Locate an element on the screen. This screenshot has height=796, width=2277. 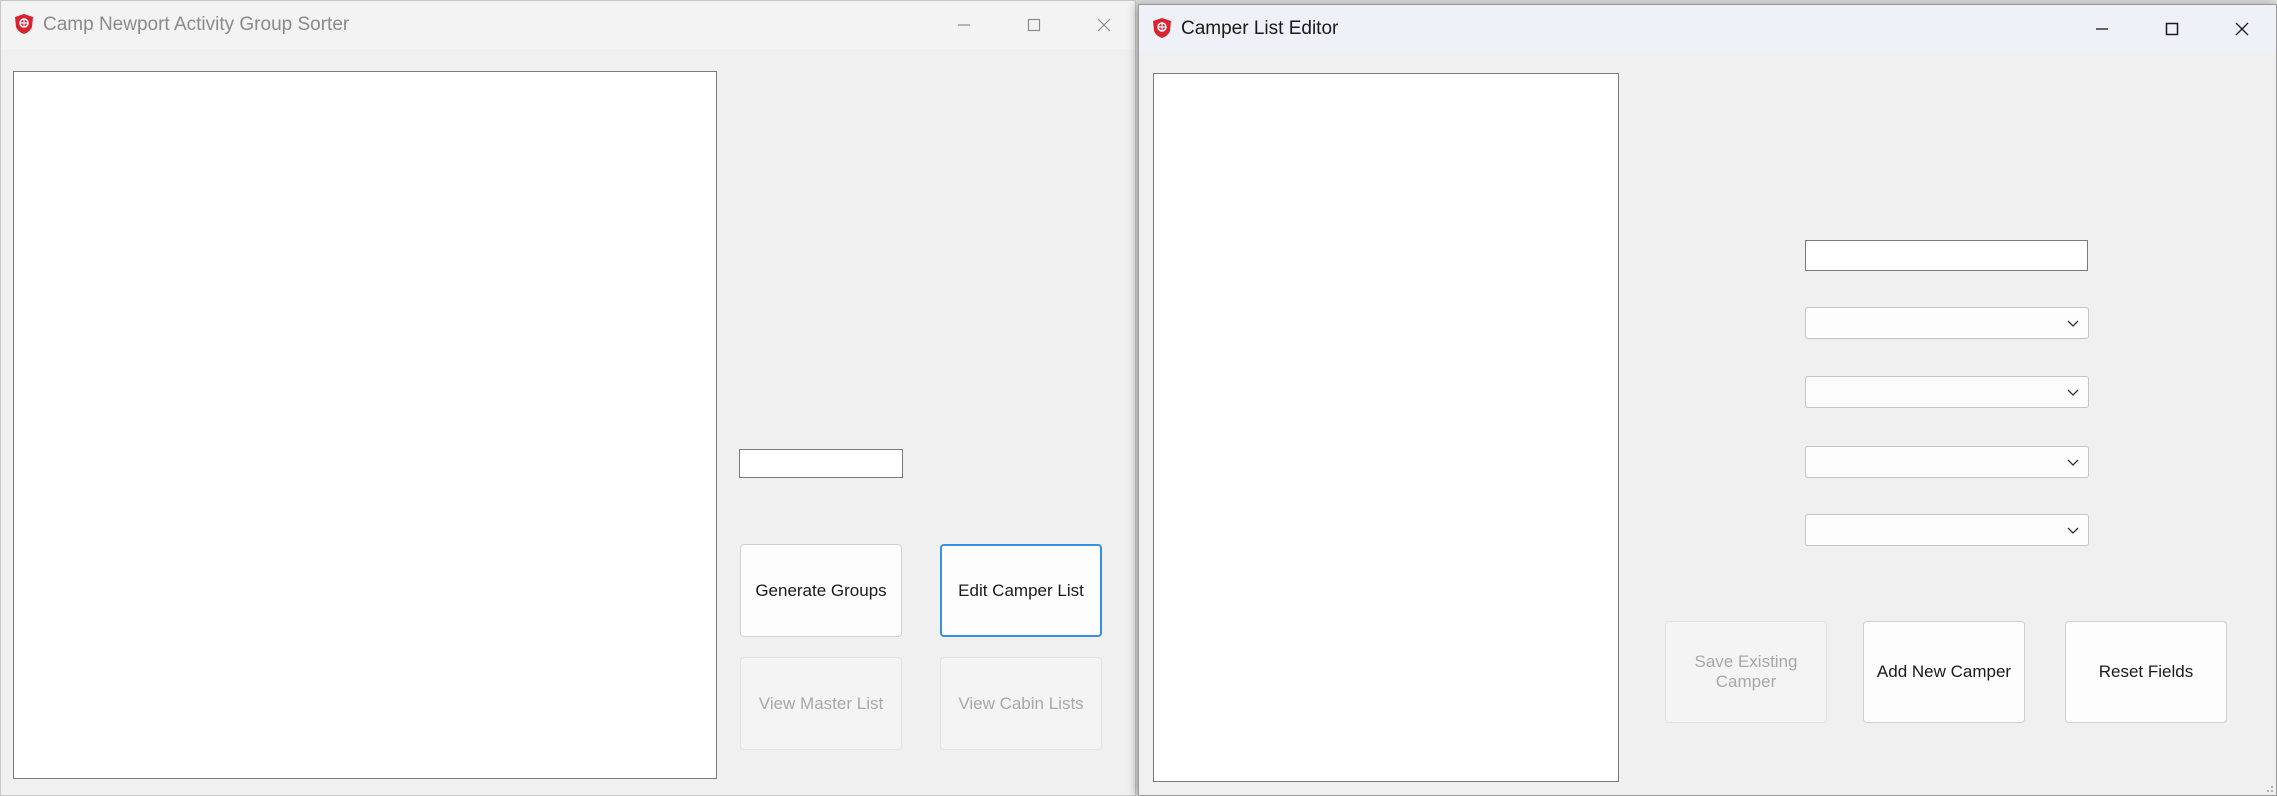
text-input is located at coordinates (821, 463).